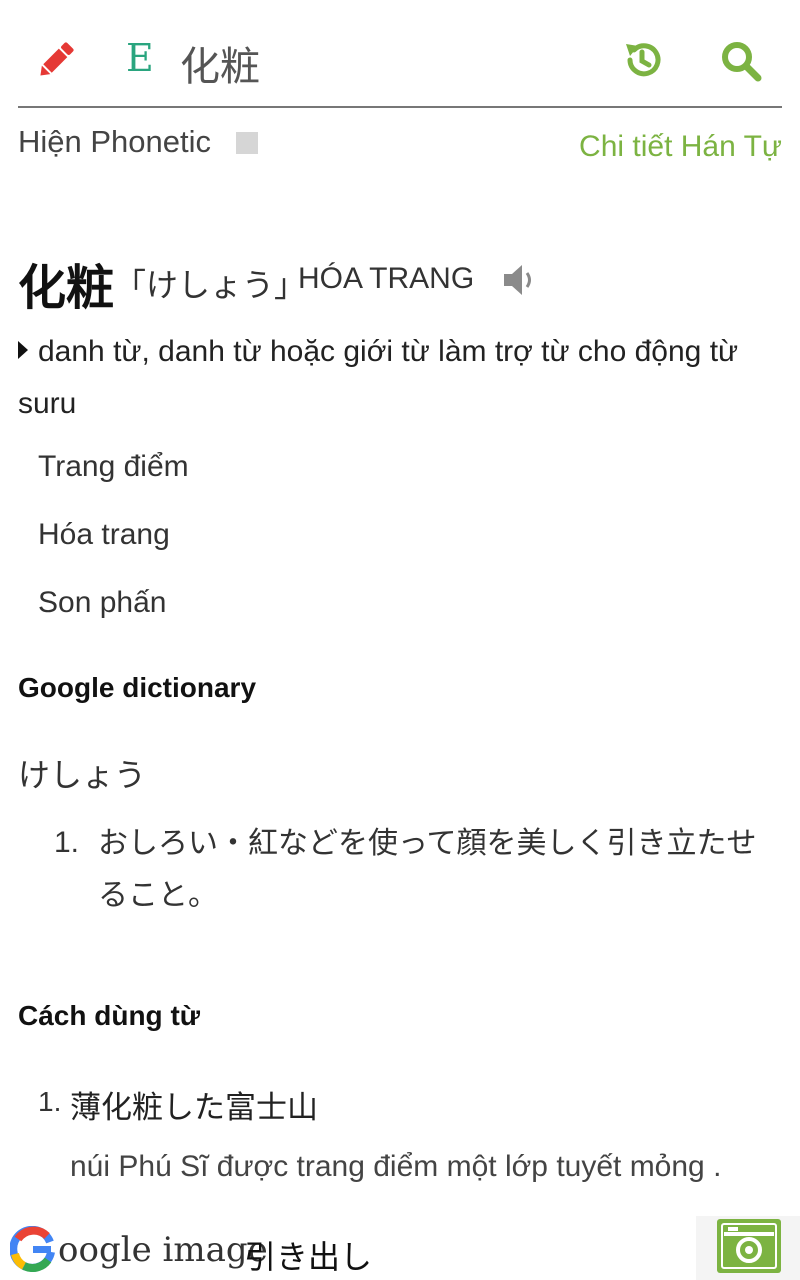 The width and height of the screenshot is (800, 1280). What do you see at coordinates (210, 285) in the screenshot?
I see `entry-reading: 「けしょう」` at bounding box center [210, 285].